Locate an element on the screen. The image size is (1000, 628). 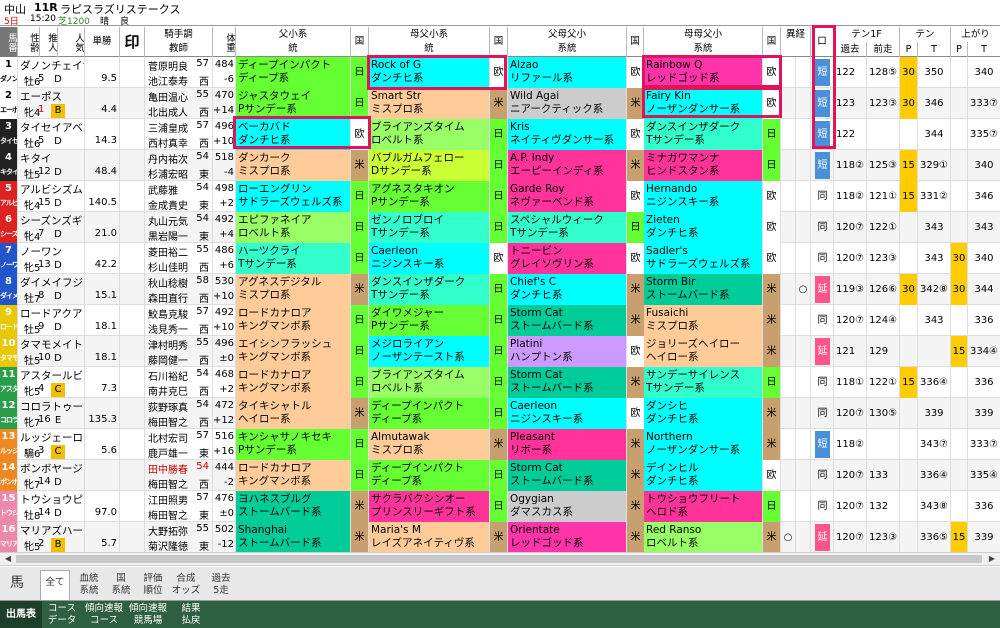
bms-cell: Maria's M レイズアネイティヴ系 is located at coordinates (429, 537).